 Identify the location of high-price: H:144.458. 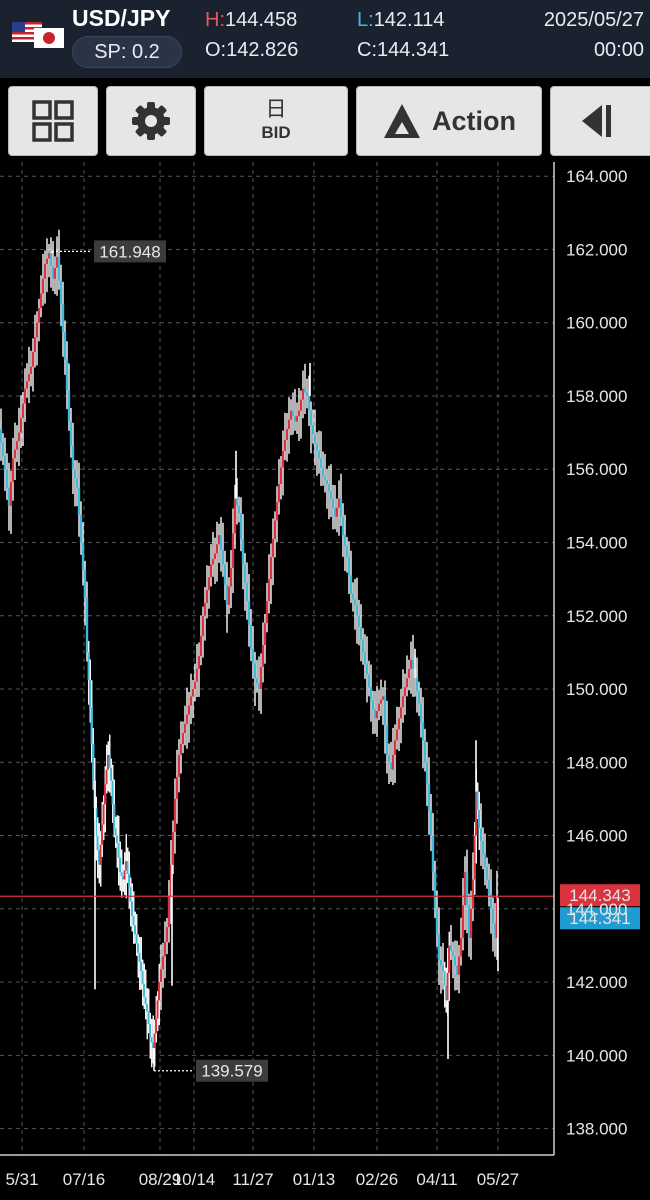
(251, 20).